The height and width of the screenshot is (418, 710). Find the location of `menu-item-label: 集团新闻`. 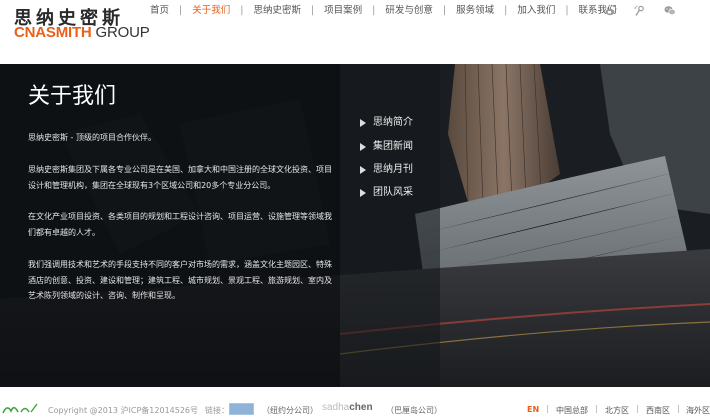

menu-item-label: 集团新闻 is located at coordinates (393, 146).